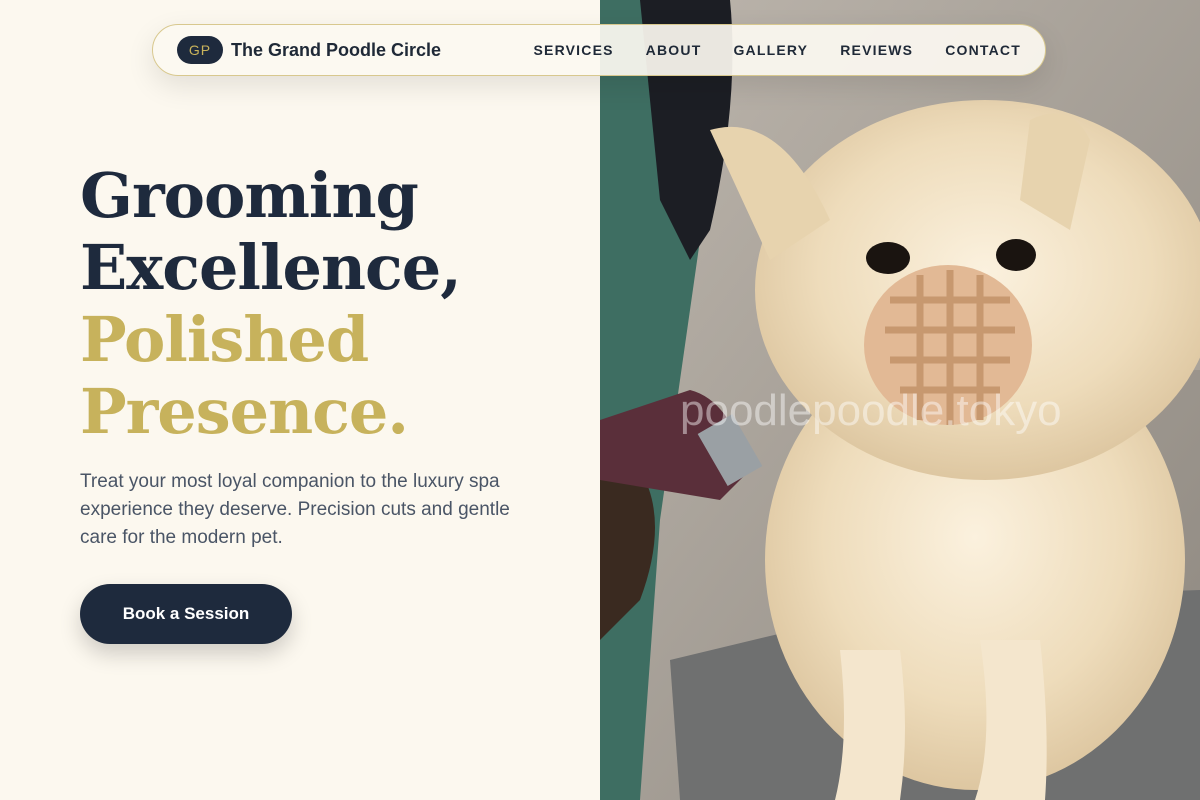 The width and height of the screenshot is (1200, 800). What do you see at coordinates (244, 411) in the screenshot?
I see `headline-line-4: Presence.` at bounding box center [244, 411].